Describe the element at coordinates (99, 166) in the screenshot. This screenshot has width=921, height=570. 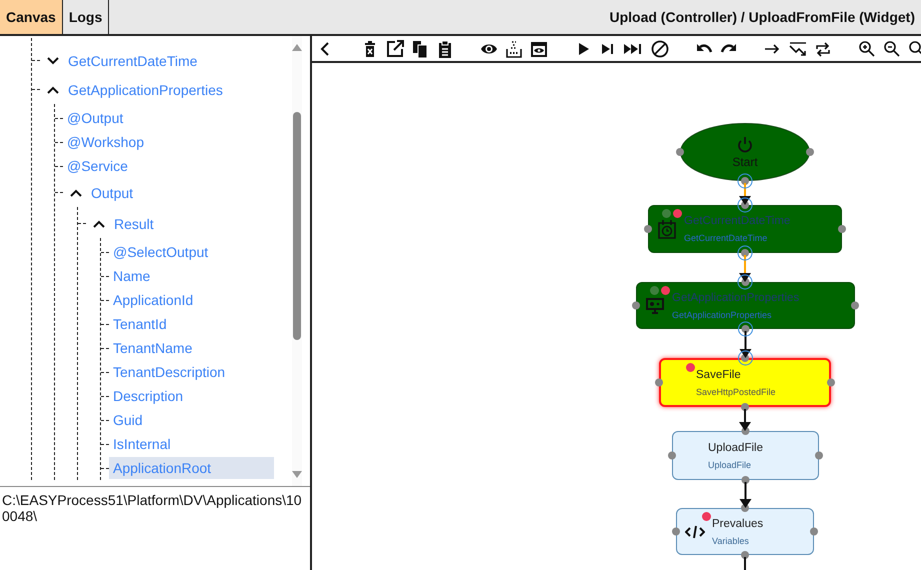
I see `tree-item: @Service` at that location.